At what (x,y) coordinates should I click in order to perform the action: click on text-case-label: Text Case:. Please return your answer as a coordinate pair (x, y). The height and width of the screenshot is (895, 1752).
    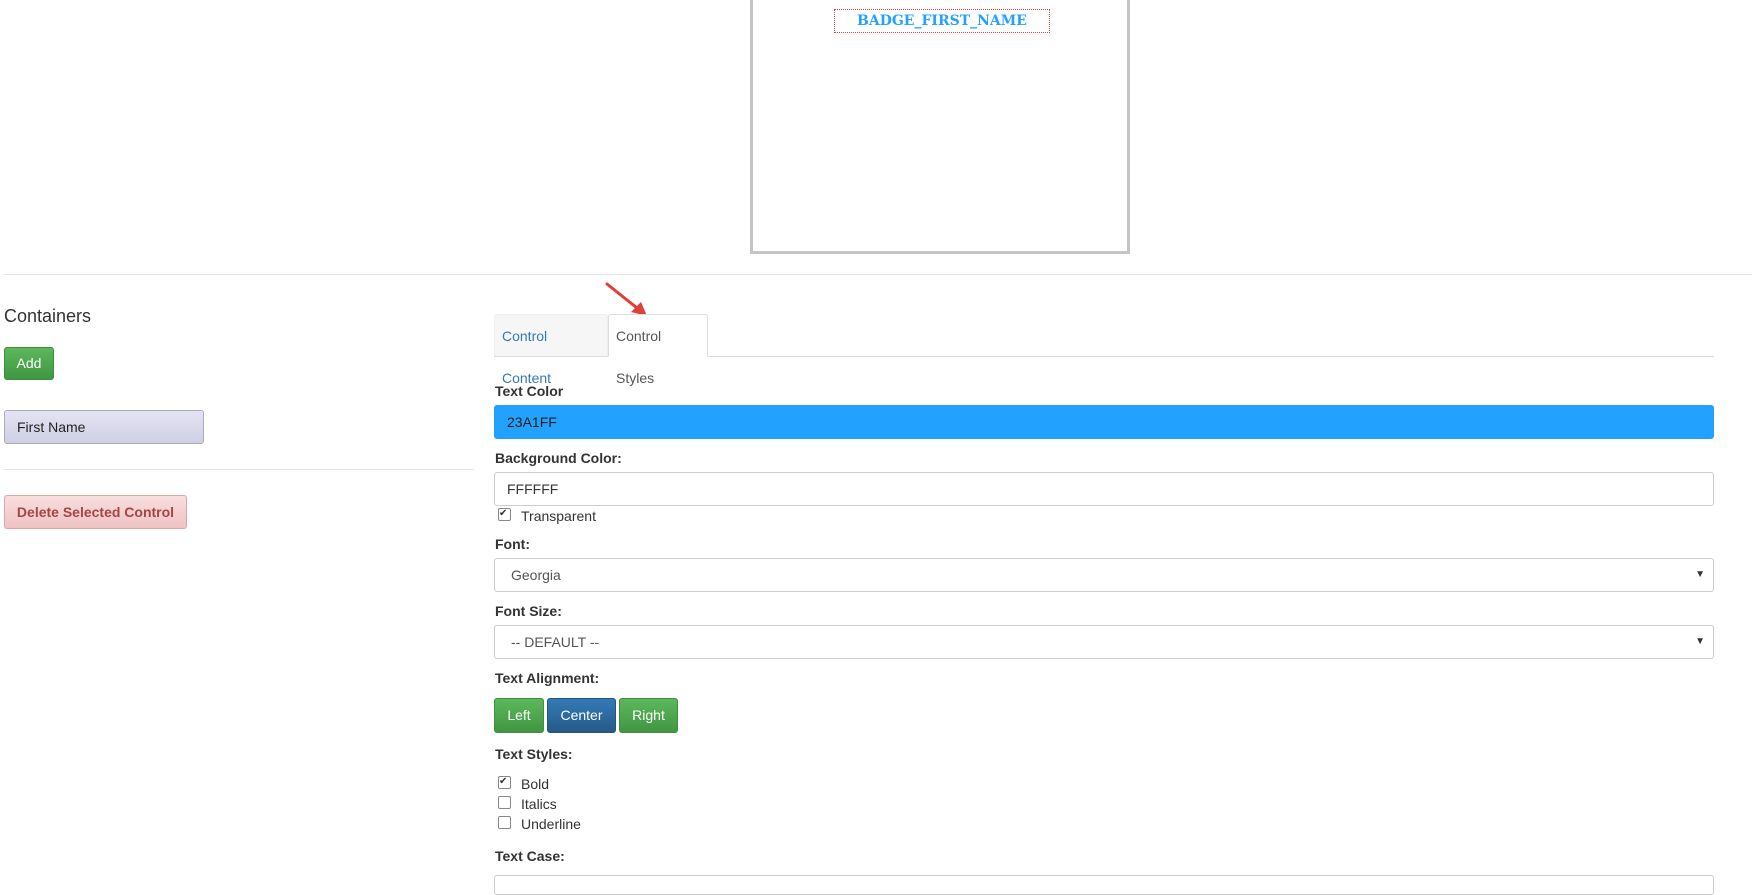
    Looking at the image, I should click on (530, 856).